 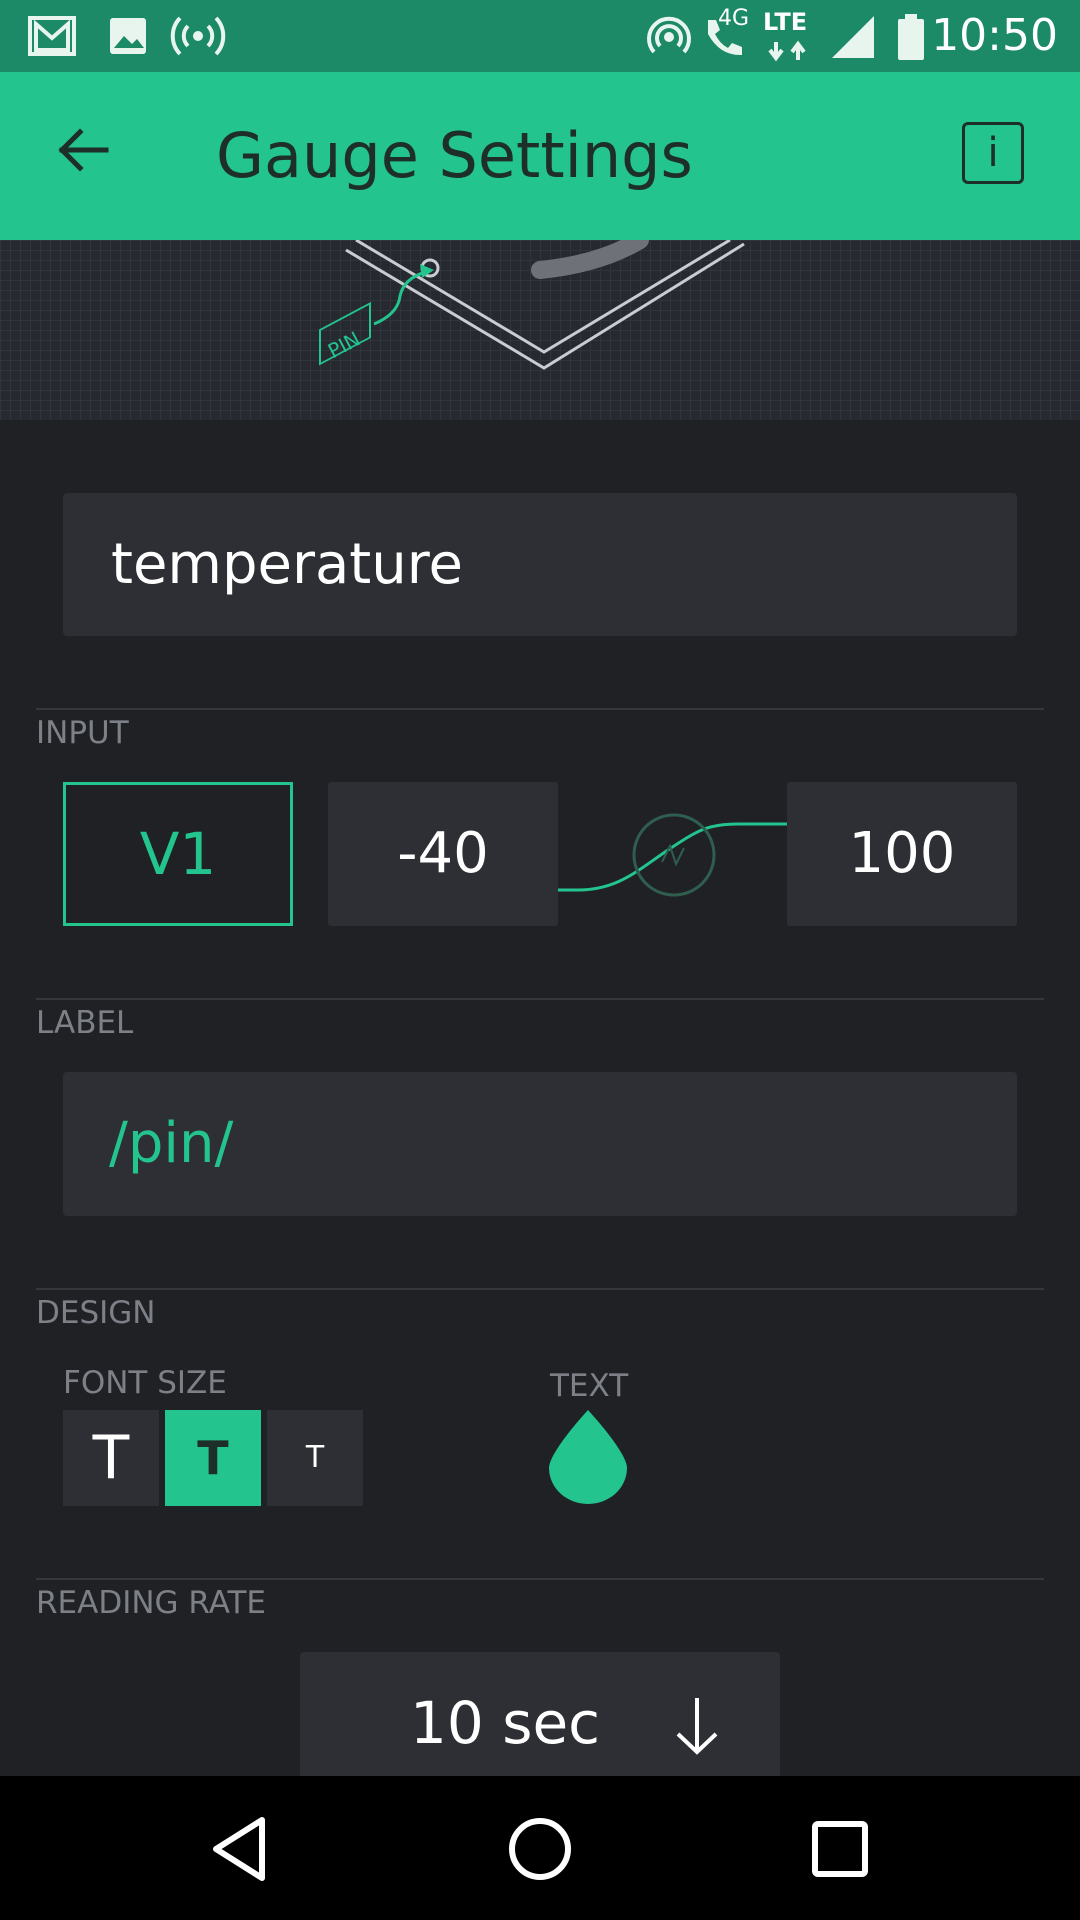 What do you see at coordinates (344, 345) in the screenshot?
I see `pin-tag: PIN` at bounding box center [344, 345].